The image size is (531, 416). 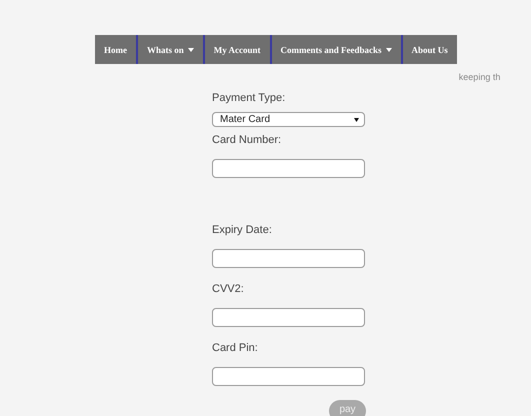 I want to click on nav-link: My Account, so click(x=238, y=49).